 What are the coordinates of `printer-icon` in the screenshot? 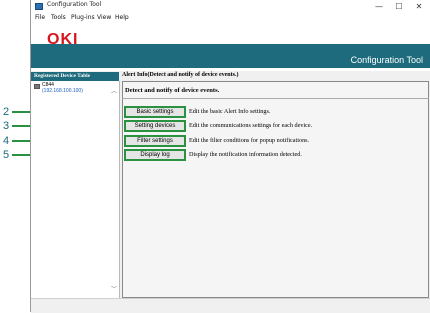 It's located at (37, 86).